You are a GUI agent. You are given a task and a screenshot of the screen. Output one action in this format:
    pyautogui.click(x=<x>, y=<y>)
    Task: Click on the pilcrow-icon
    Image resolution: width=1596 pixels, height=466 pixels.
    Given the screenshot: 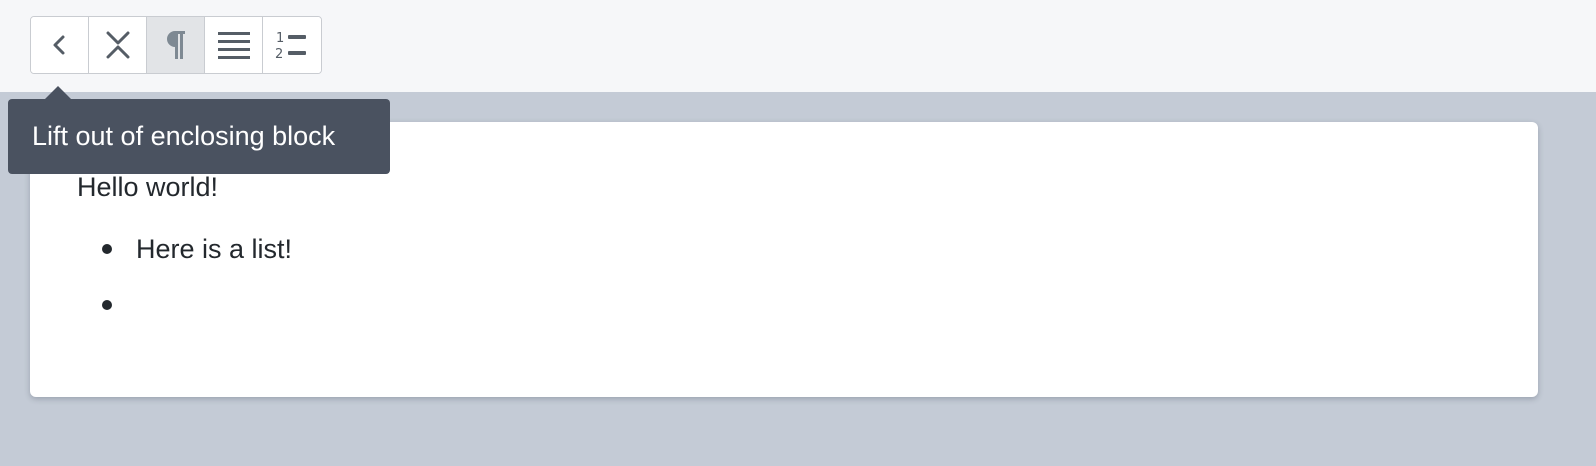 What is the action you would take?
    pyautogui.click(x=176, y=45)
    